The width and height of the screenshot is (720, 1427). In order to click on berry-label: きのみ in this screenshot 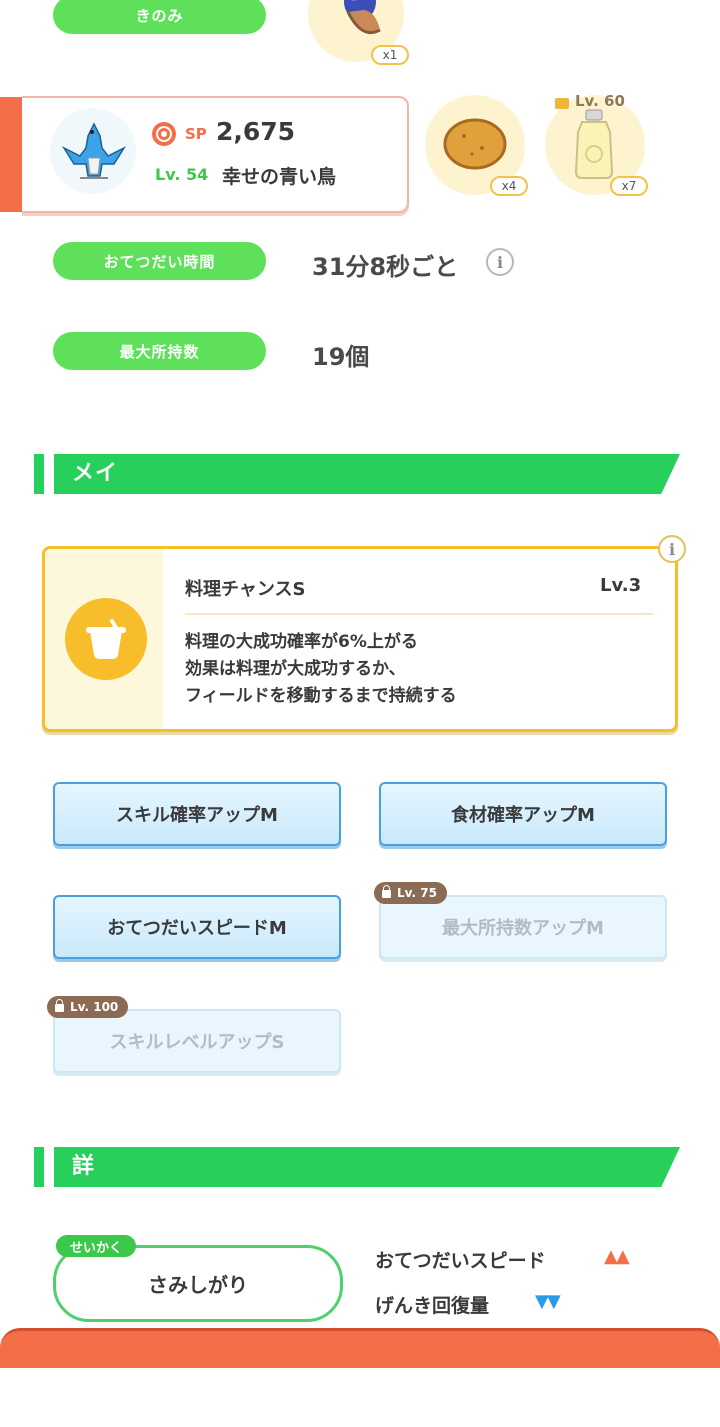, I will do `click(159, 15)`.